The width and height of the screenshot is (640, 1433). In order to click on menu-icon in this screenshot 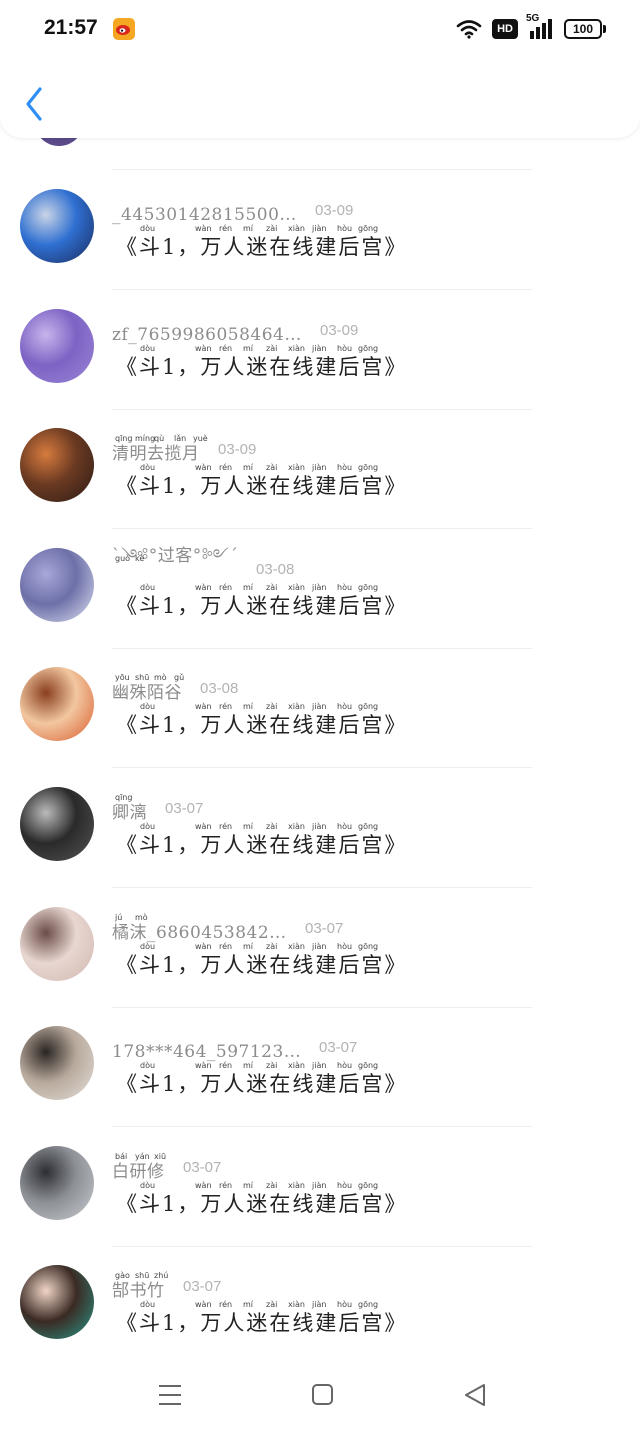, I will do `click(170, 1395)`.